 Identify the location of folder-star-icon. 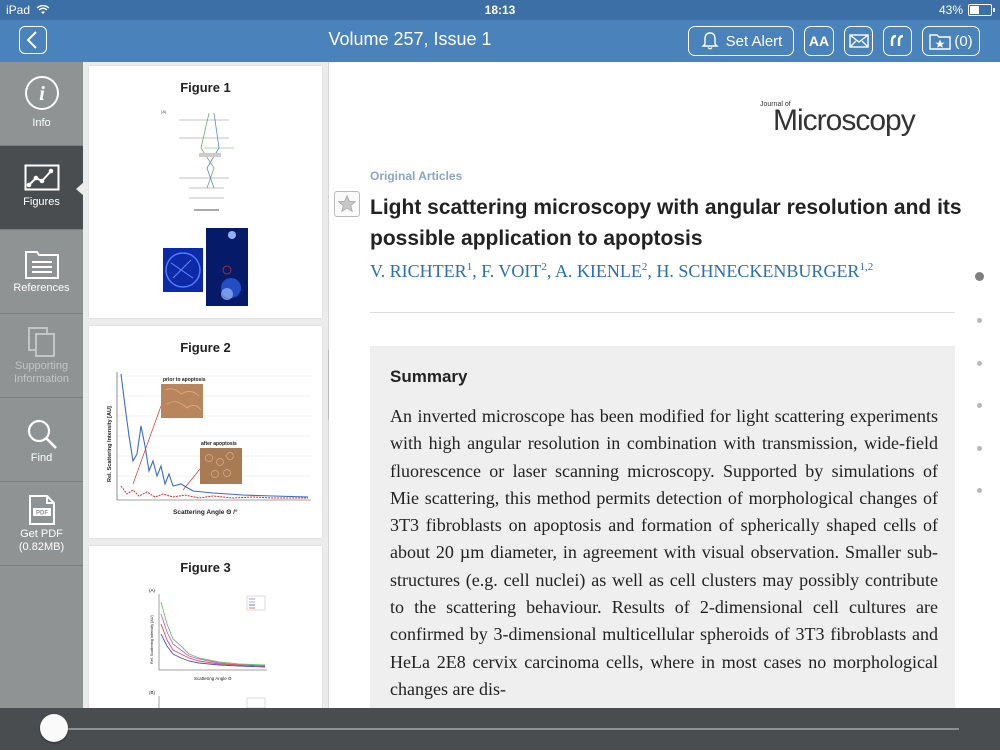
(940, 42).